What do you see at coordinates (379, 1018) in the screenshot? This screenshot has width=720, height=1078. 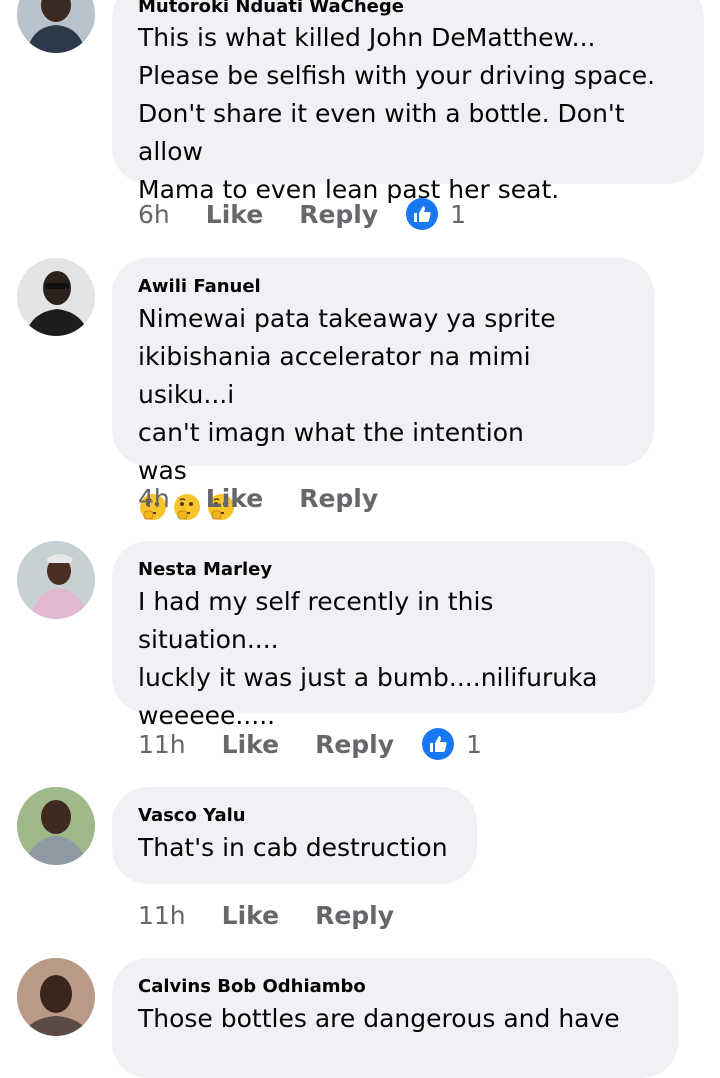 I see `comment-text: Those bottles are dangerous and have` at bounding box center [379, 1018].